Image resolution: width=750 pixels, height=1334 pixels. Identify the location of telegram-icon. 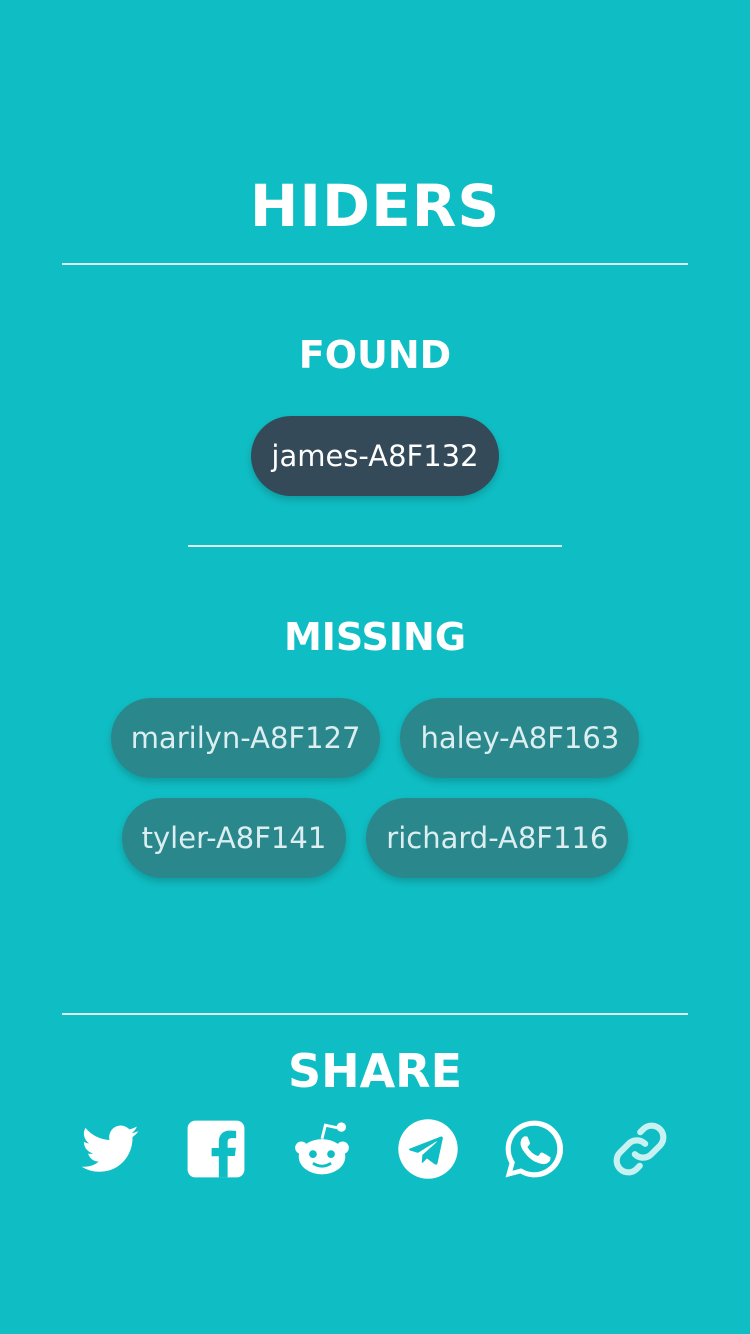
(428, 1149).